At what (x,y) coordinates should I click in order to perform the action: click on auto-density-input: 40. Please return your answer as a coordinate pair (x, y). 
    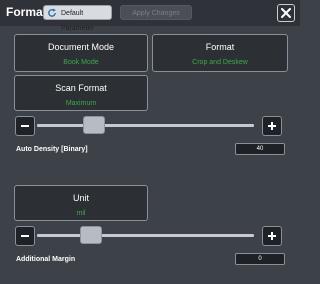
    Looking at the image, I should click on (260, 149).